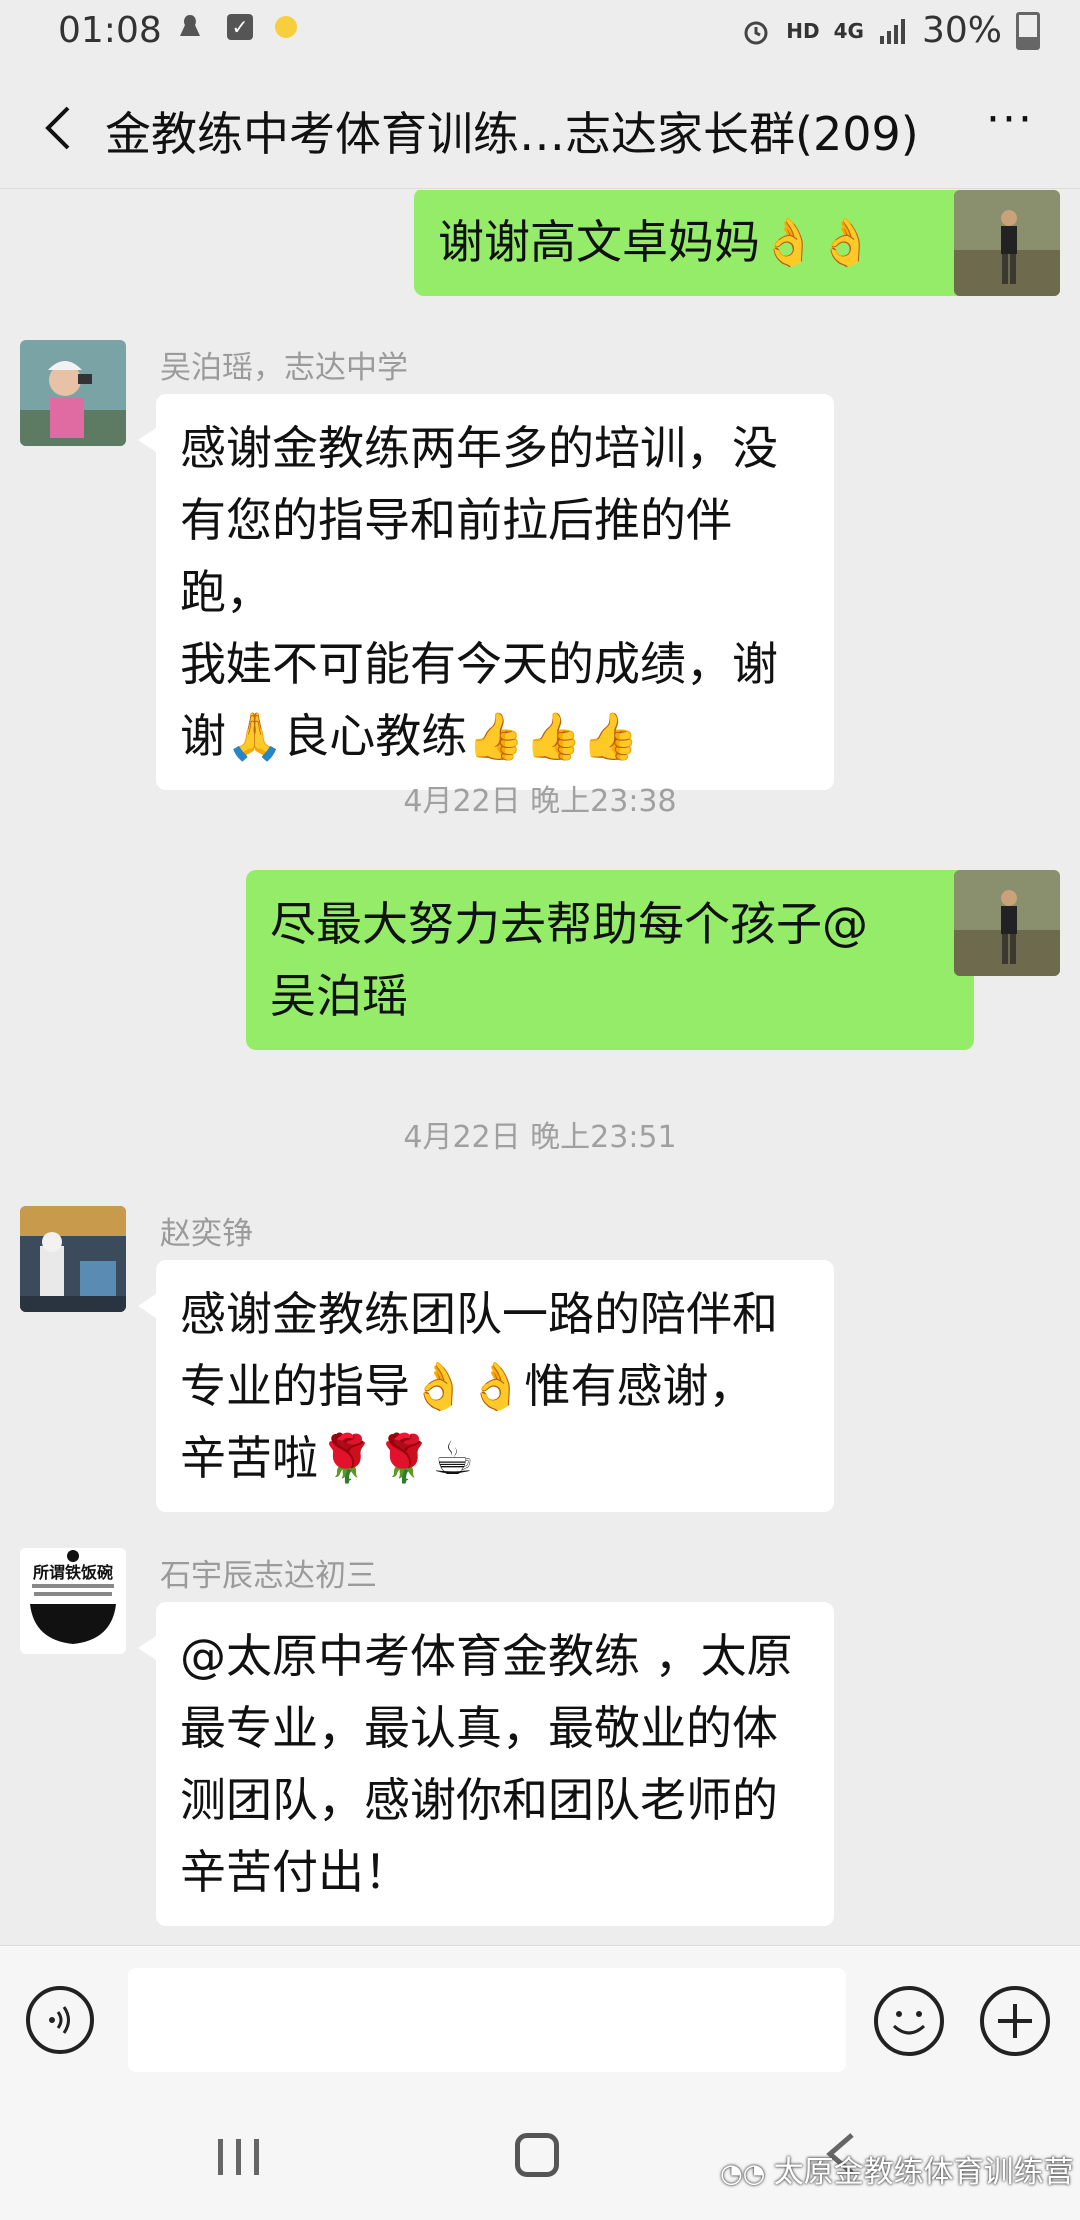  What do you see at coordinates (467, 1386) in the screenshot?
I see `message-line: 专业的指导👌👌惟有感谢，` at bounding box center [467, 1386].